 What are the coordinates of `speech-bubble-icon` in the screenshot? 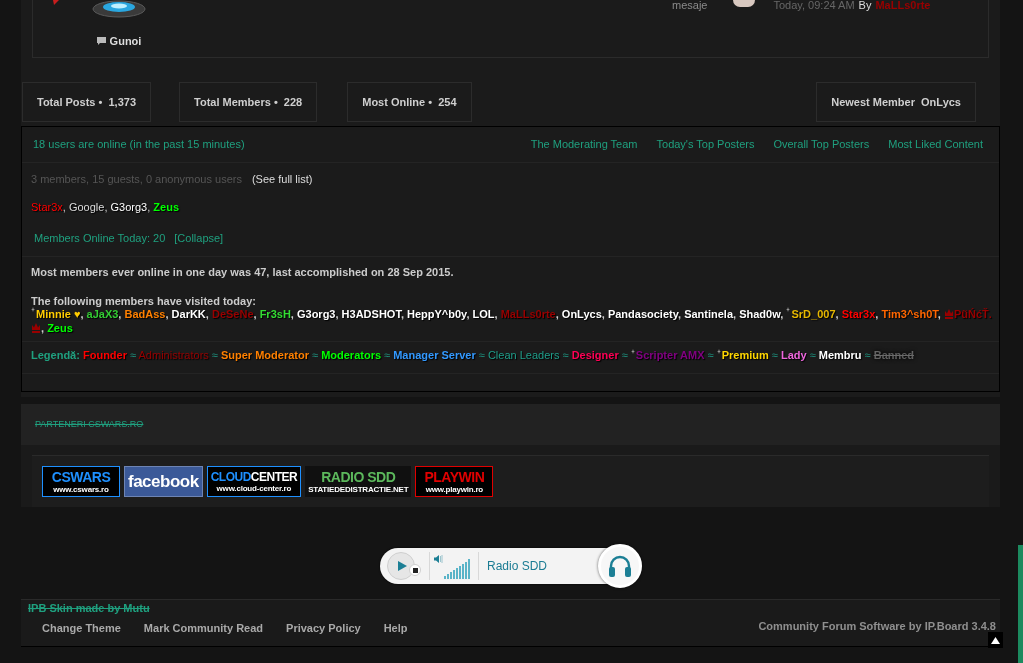 It's located at (101, 41).